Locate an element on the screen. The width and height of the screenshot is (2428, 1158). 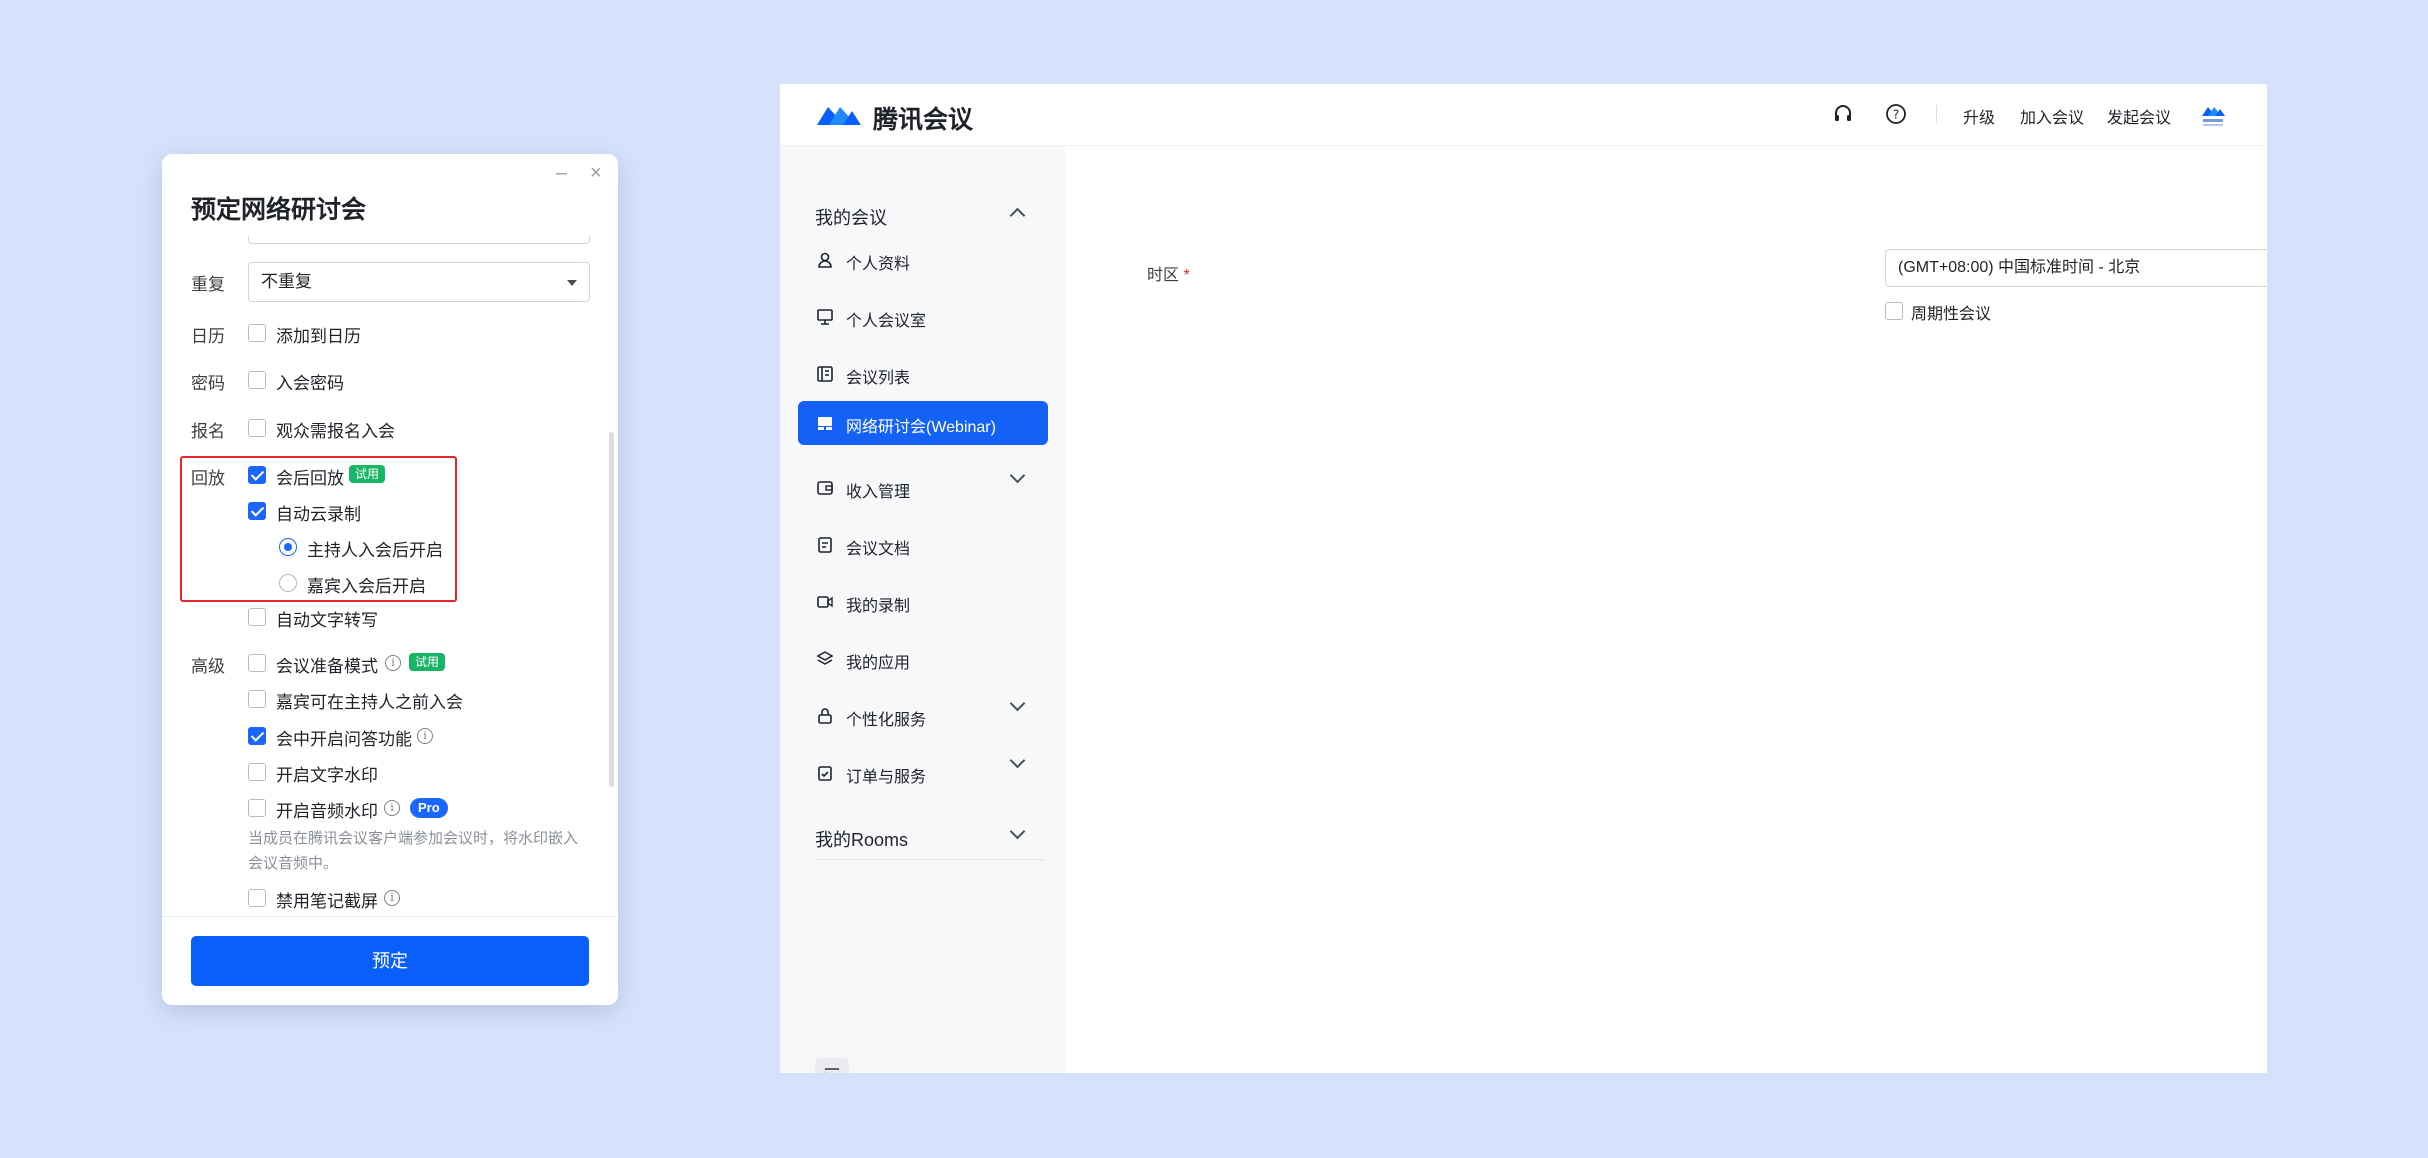
sidebar-item-label: 个人资料 is located at coordinates (878, 264).